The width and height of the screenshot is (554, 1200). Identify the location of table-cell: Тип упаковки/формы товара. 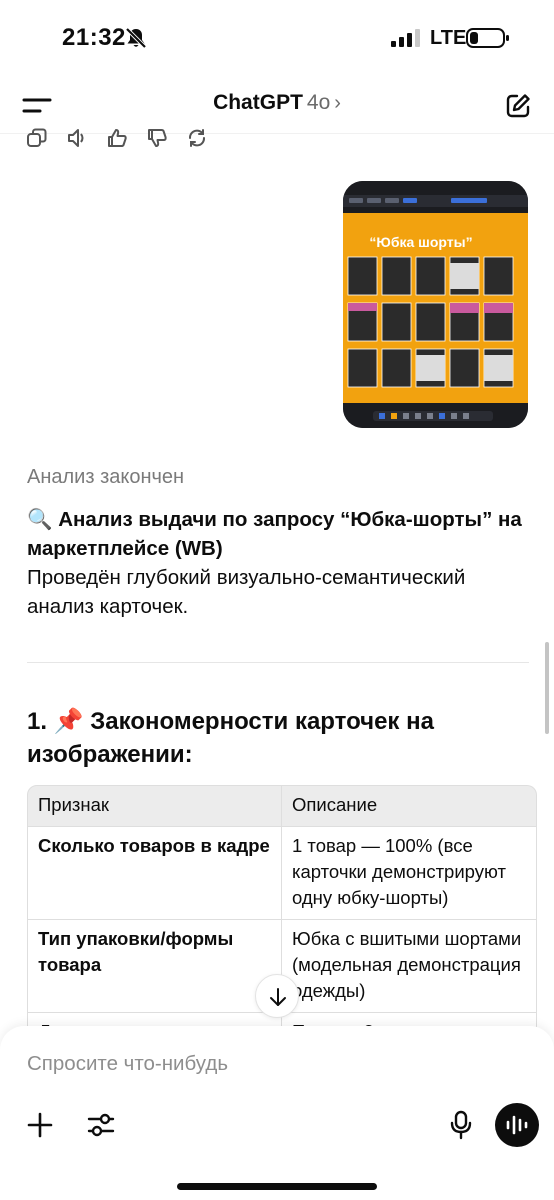
(154, 966).